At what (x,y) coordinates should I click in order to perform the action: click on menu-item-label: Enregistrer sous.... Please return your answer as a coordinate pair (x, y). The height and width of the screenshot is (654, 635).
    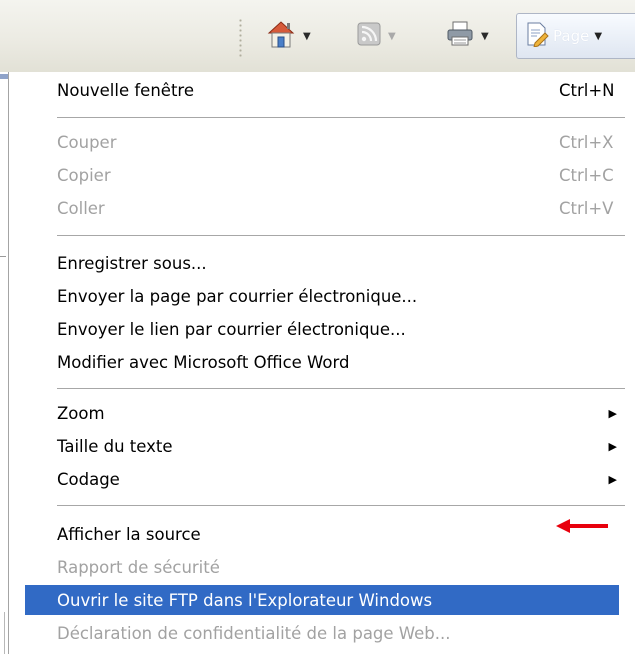
    Looking at the image, I should click on (132, 263).